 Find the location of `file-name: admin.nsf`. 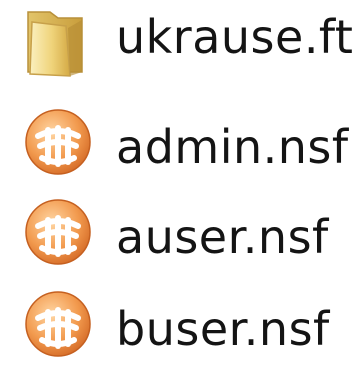

file-name: admin.nsf is located at coordinates (232, 147).